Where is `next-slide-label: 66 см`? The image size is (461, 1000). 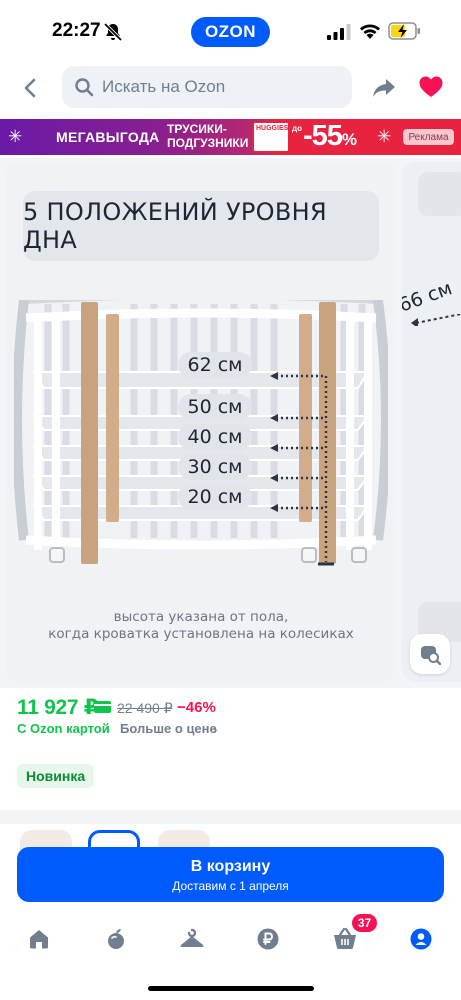 next-slide-label: 66 см is located at coordinates (429, 297).